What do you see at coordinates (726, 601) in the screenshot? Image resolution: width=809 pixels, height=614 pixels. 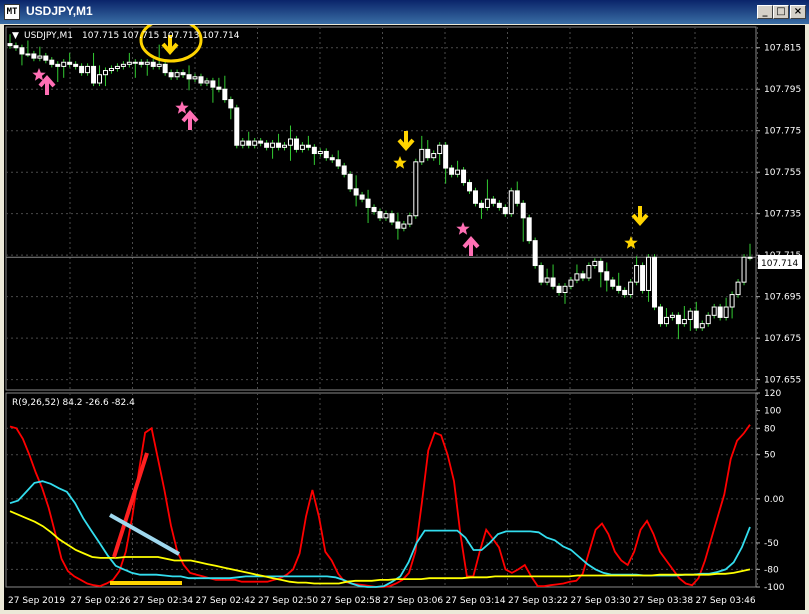 I see `time-label: 27 Sep 03:46` at bounding box center [726, 601].